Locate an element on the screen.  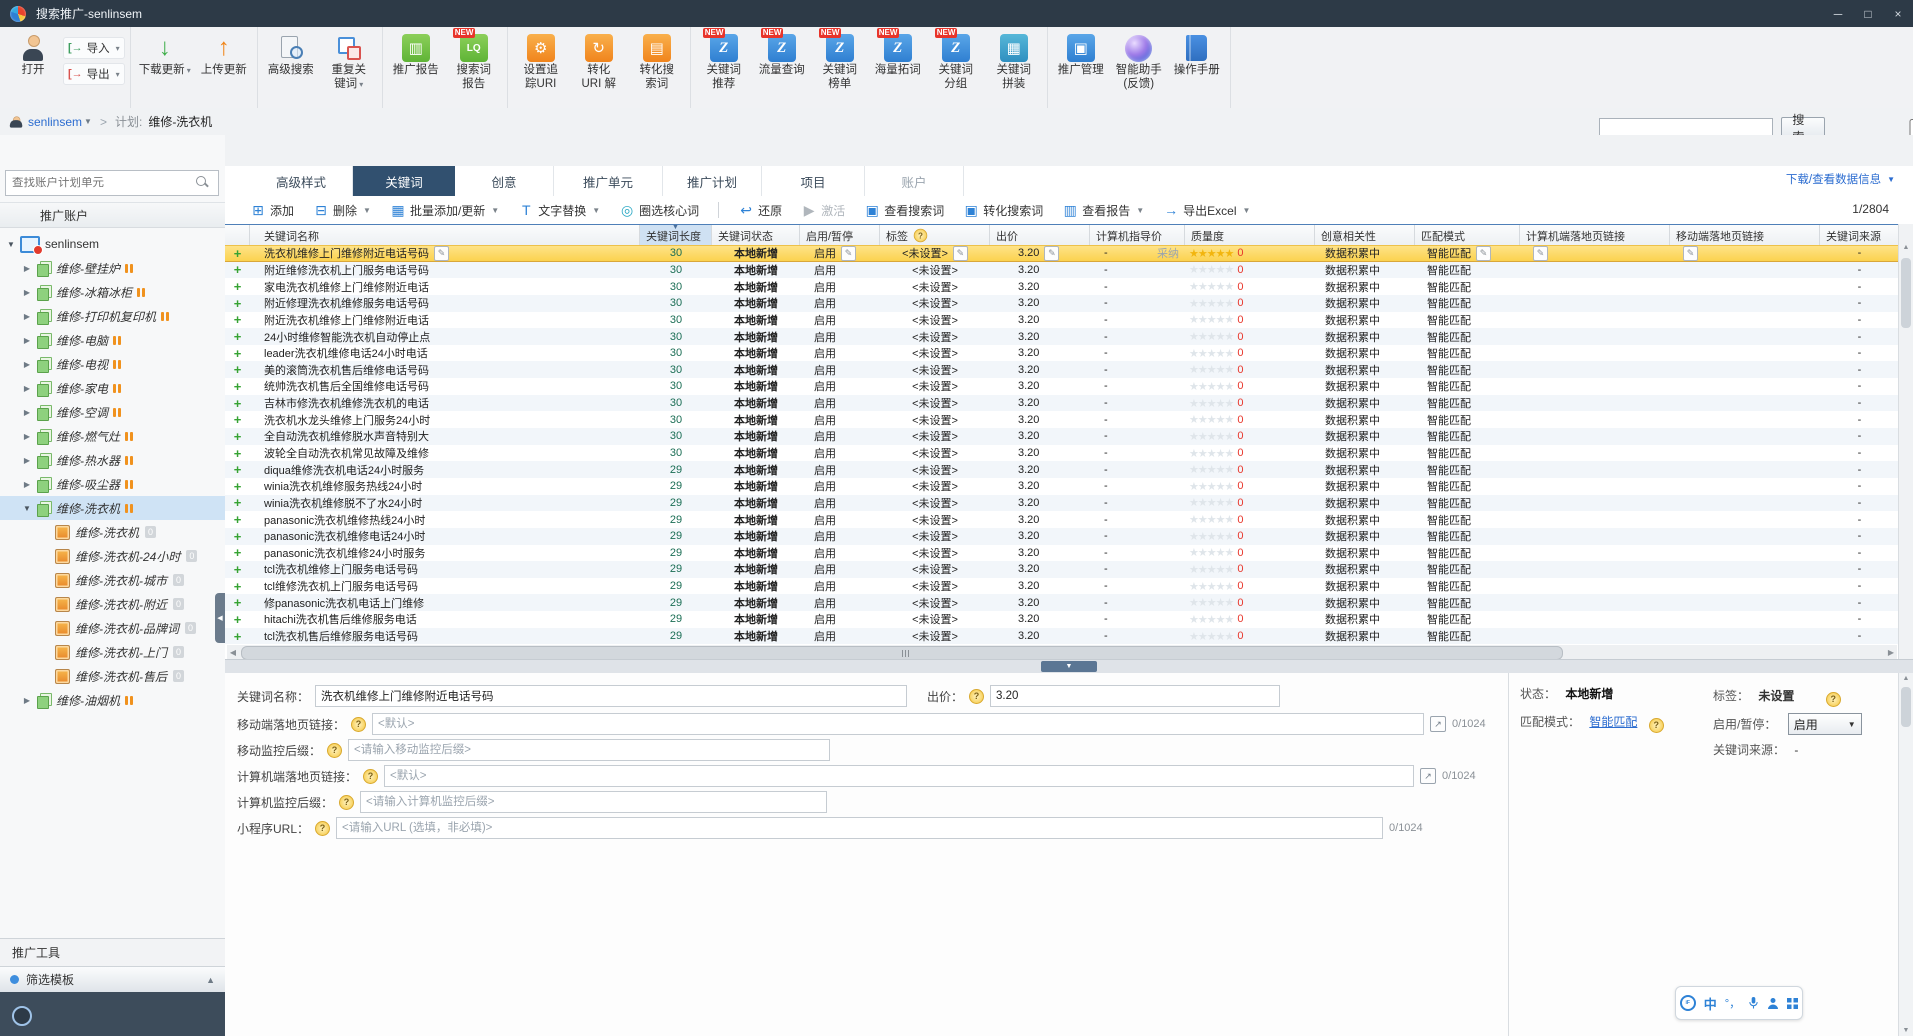
export-excel-button: → 导出Excel ▼ is located at coordinates (1206, 210).